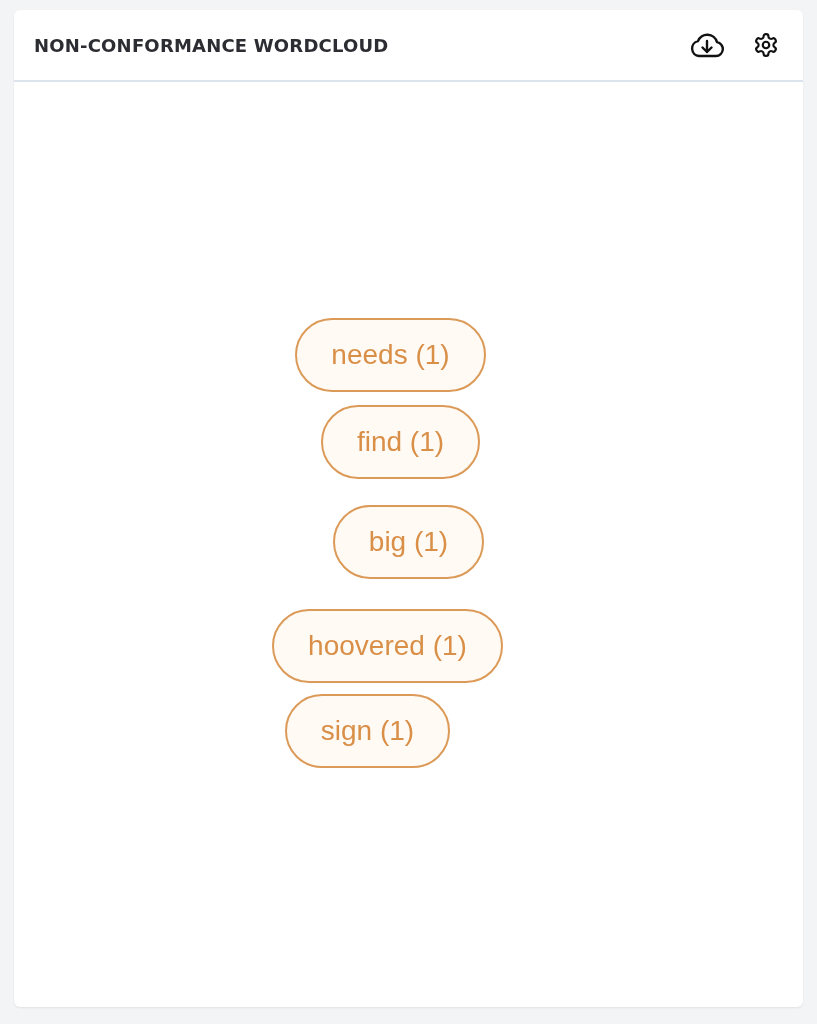 This screenshot has height=1024, width=817. I want to click on panel-title: NON-CONFORMANCE WORDCLOUD, so click(212, 45).